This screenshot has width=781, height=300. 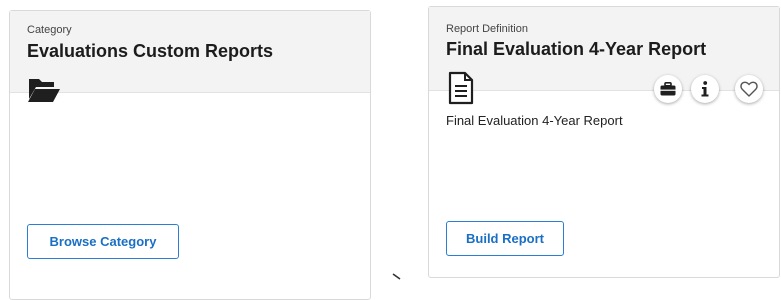 I want to click on info-button, so click(x=705, y=89).